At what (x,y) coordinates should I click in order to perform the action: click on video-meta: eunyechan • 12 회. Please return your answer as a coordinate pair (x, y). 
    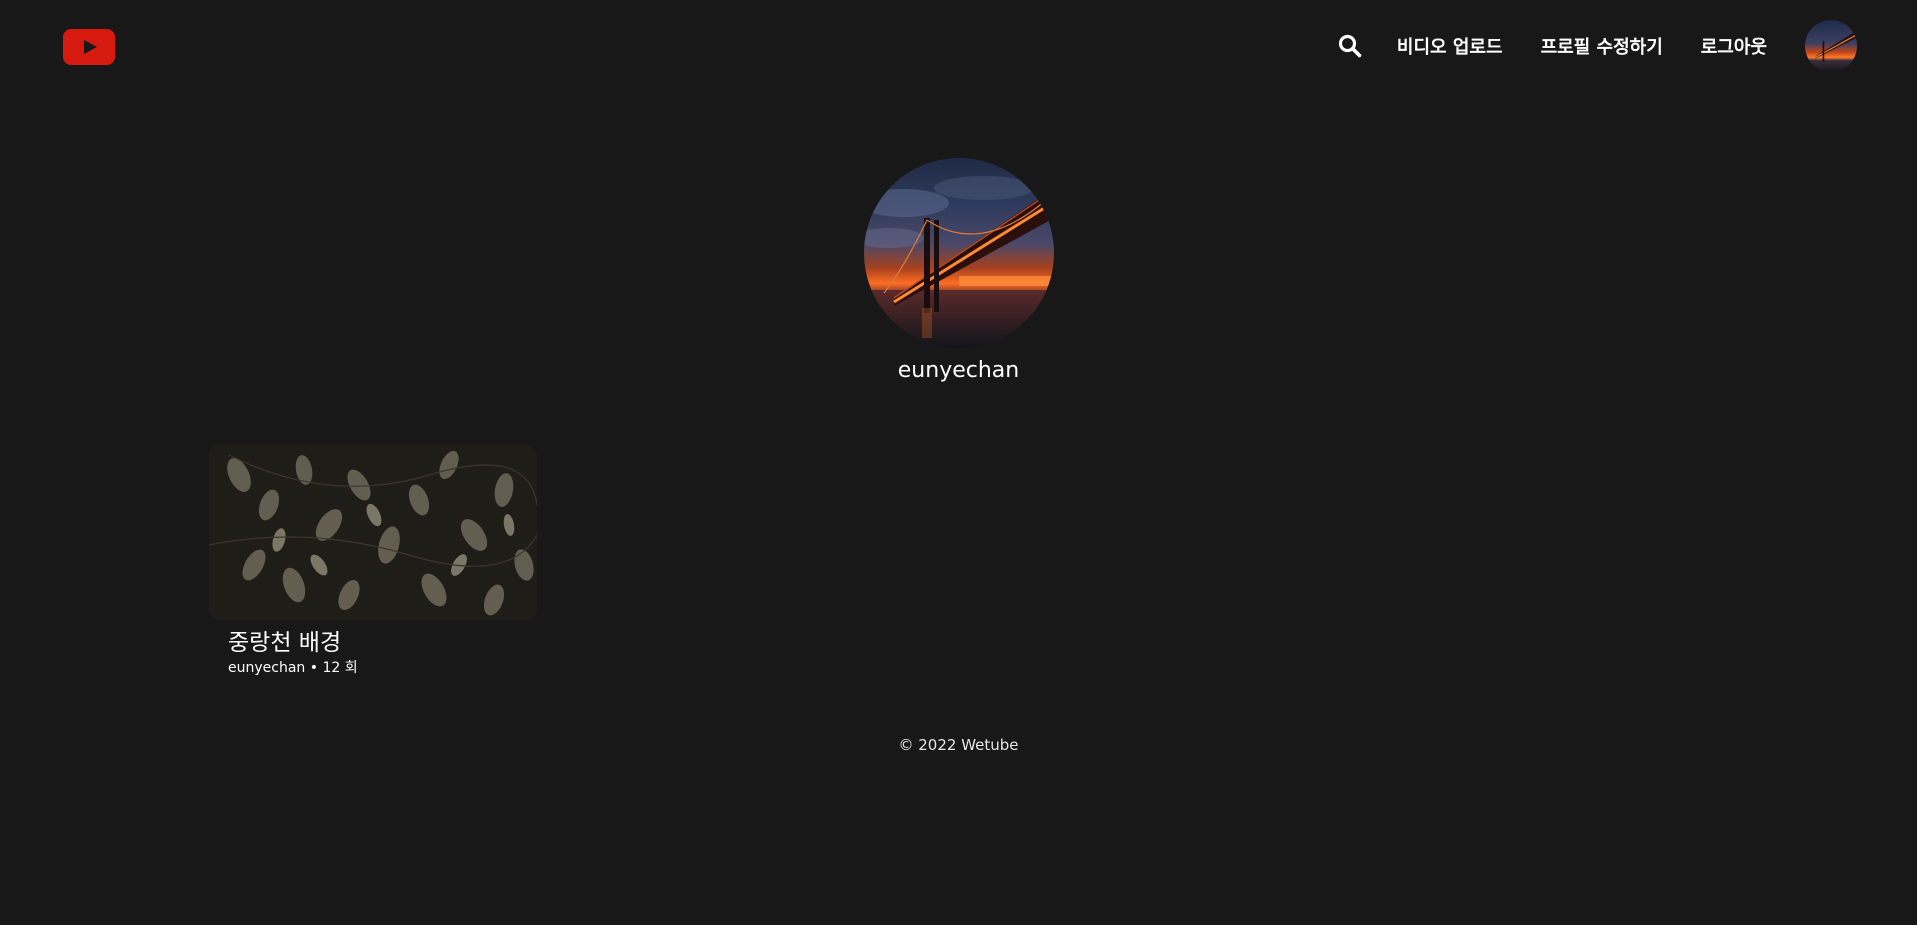
    Looking at the image, I should click on (382, 668).